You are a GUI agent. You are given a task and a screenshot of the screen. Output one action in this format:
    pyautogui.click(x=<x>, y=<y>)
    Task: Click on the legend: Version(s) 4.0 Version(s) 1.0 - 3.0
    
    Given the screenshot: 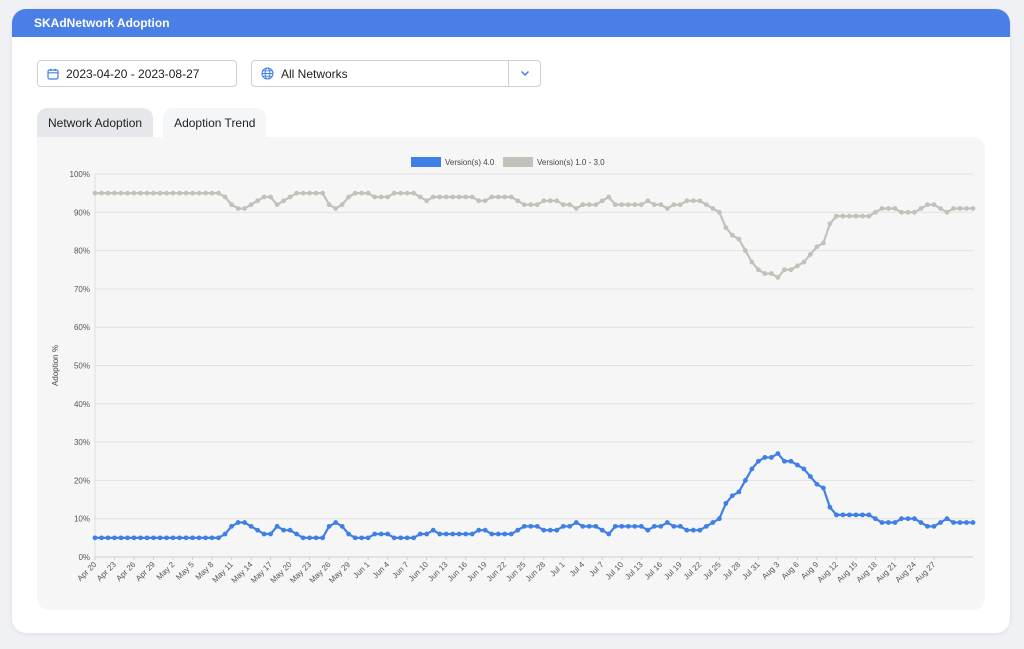 What is the action you would take?
    pyautogui.click(x=508, y=162)
    